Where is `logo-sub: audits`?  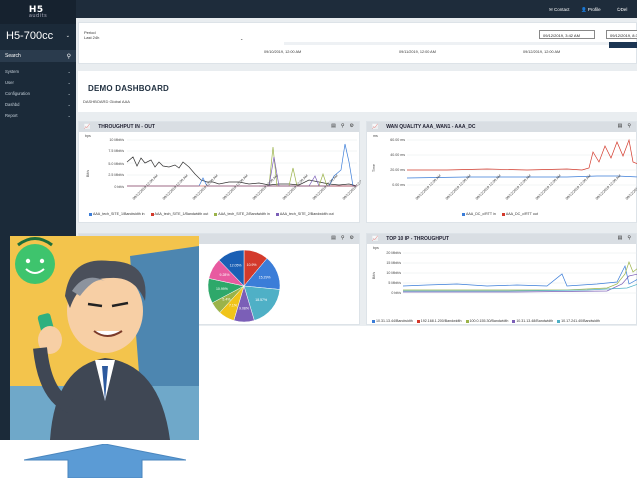
logo-sub: audits is located at coordinates (38, 16).